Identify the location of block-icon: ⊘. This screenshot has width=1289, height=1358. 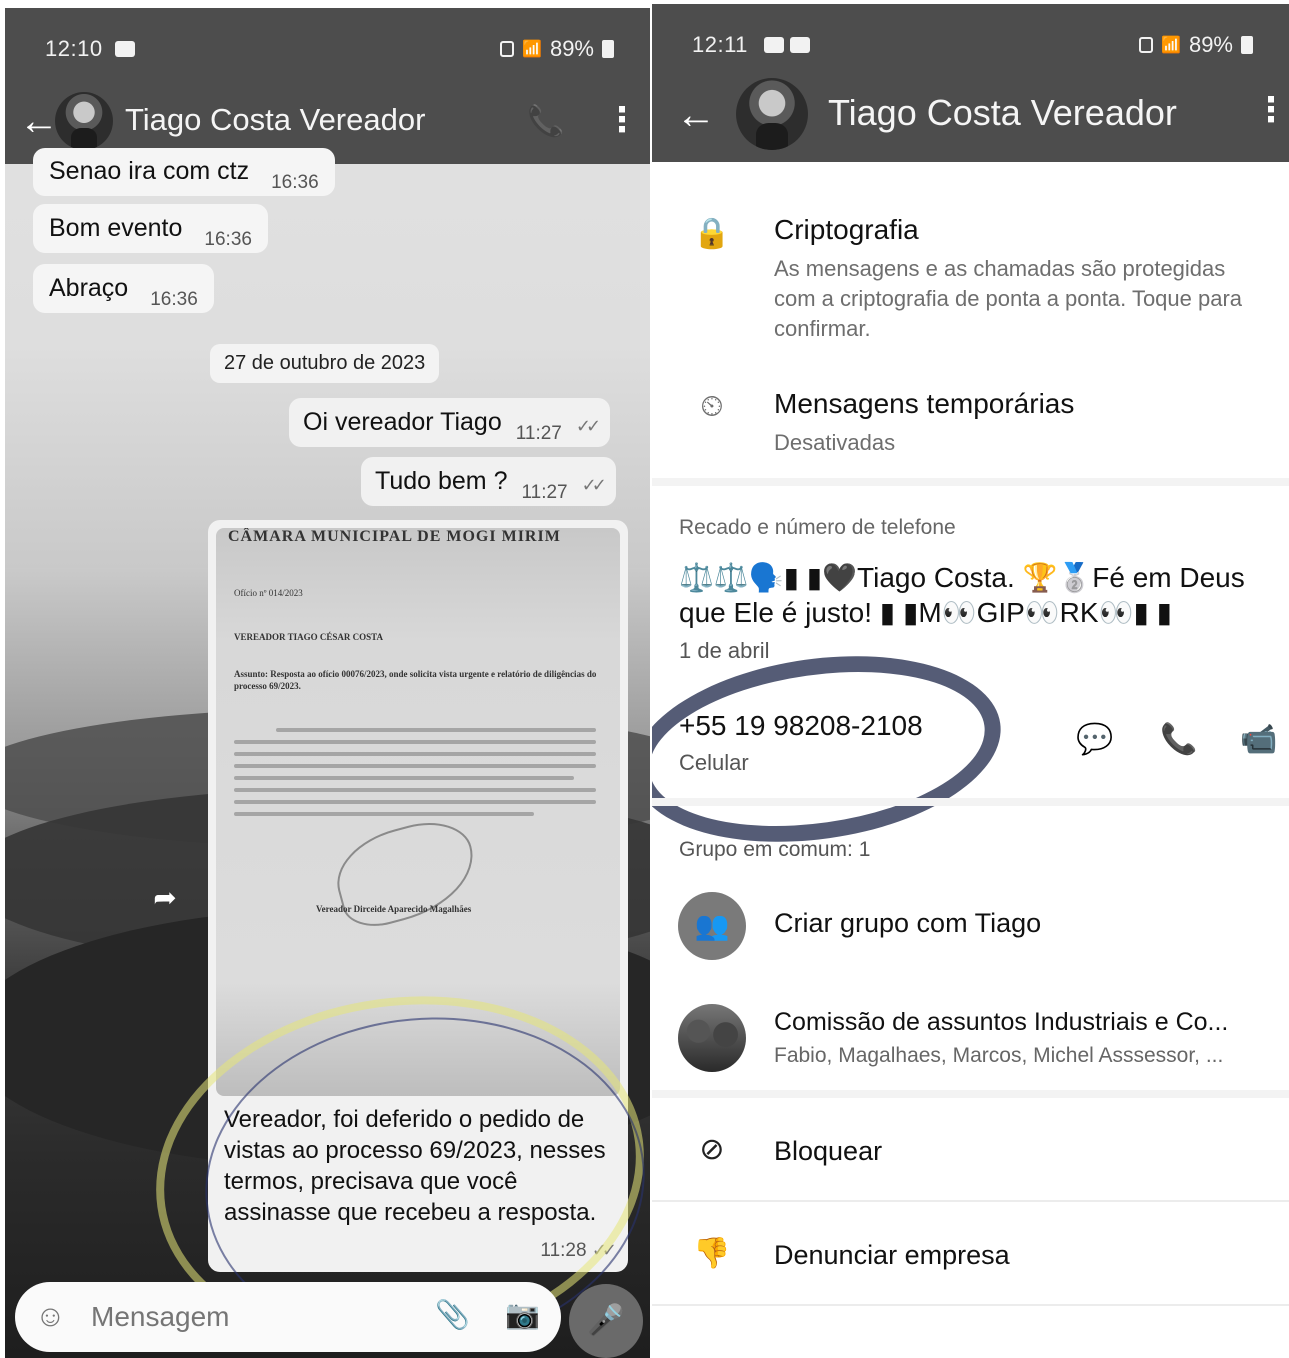
(712, 1149).